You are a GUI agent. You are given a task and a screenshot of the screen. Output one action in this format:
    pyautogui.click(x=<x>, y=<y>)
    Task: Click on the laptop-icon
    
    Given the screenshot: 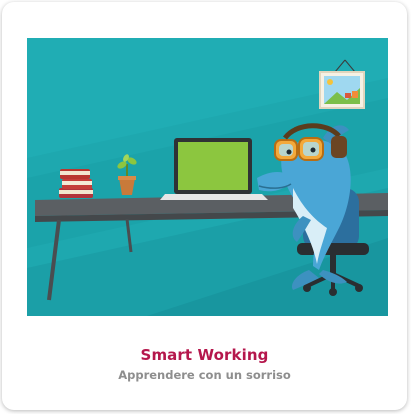 What is the action you would take?
    pyautogui.click(x=214, y=169)
    